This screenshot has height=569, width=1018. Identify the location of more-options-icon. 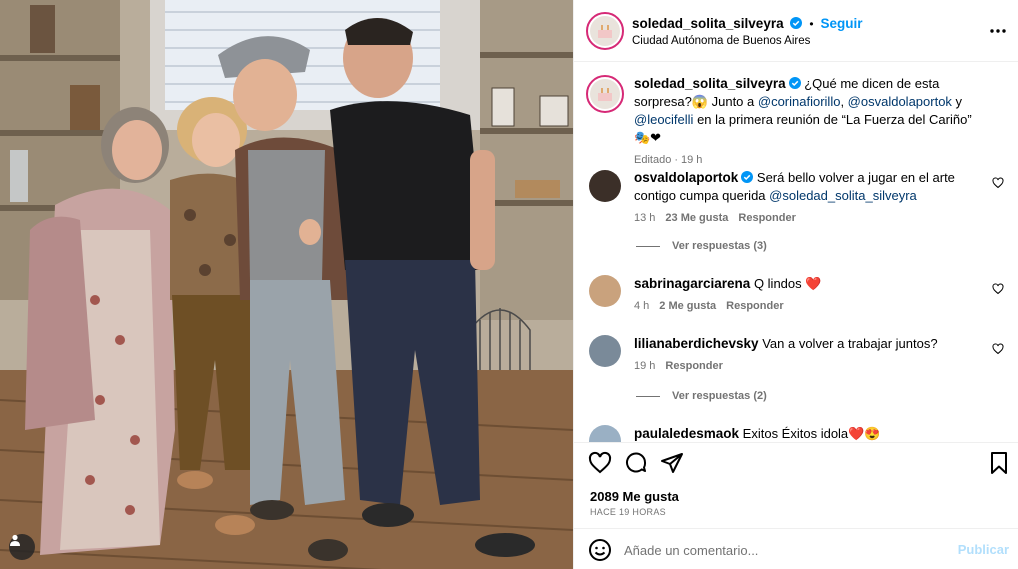
(998, 31).